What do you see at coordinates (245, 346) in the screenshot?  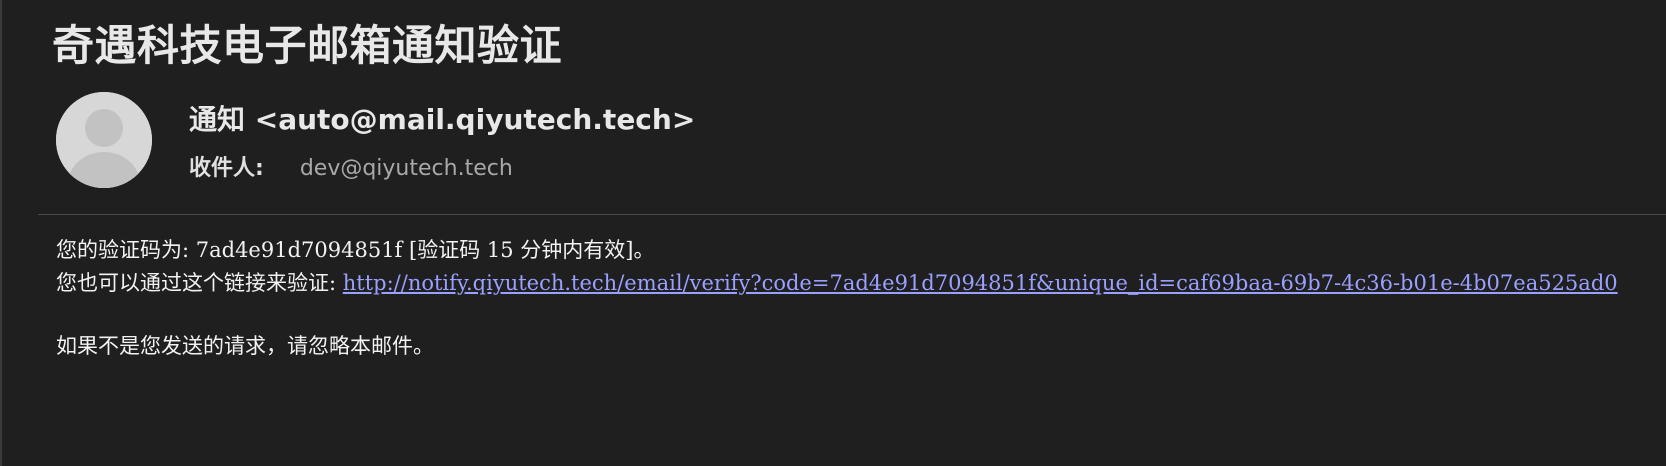 I see `ignore-notice-line: 如果不是您发送的请求，请忽略本邮件。` at bounding box center [245, 346].